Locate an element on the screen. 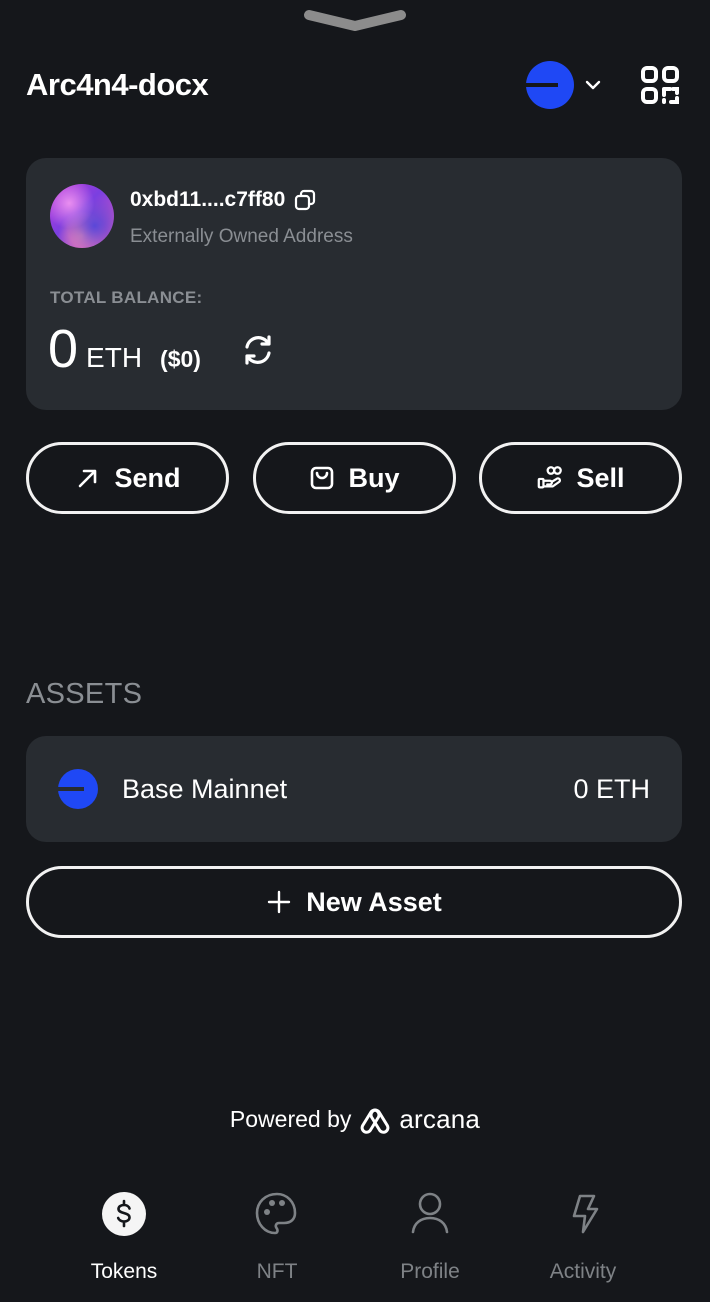 The image size is (710, 1302). balance-amount: 0 is located at coordinates (63, 349).